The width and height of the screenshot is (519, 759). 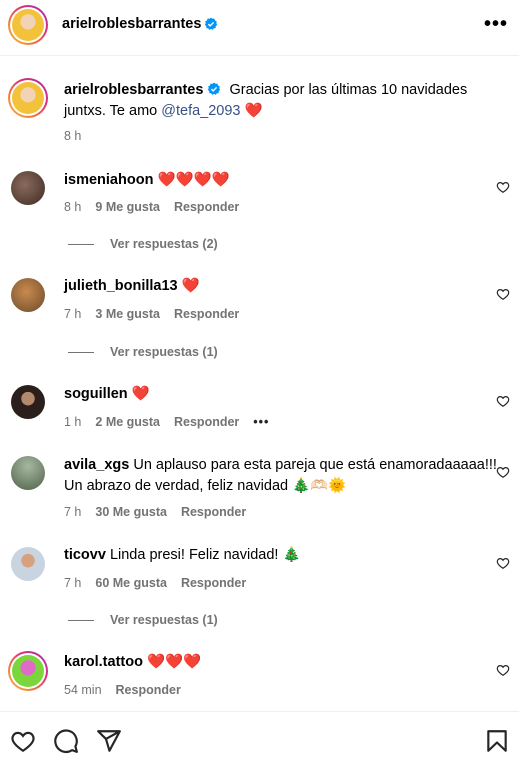 What do you see at coordinates (496, 24) in the screenshot?
I see `more-options-icon: •••` at bounding box center [496, 24].